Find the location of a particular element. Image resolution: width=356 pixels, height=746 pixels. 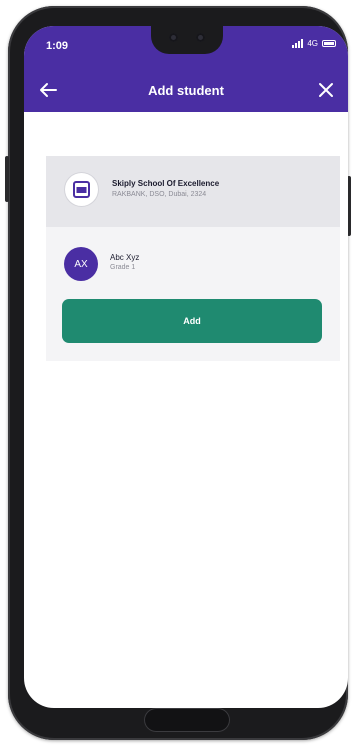

app-header: 1:09 4G Add student is located at coordinates (186, 69).